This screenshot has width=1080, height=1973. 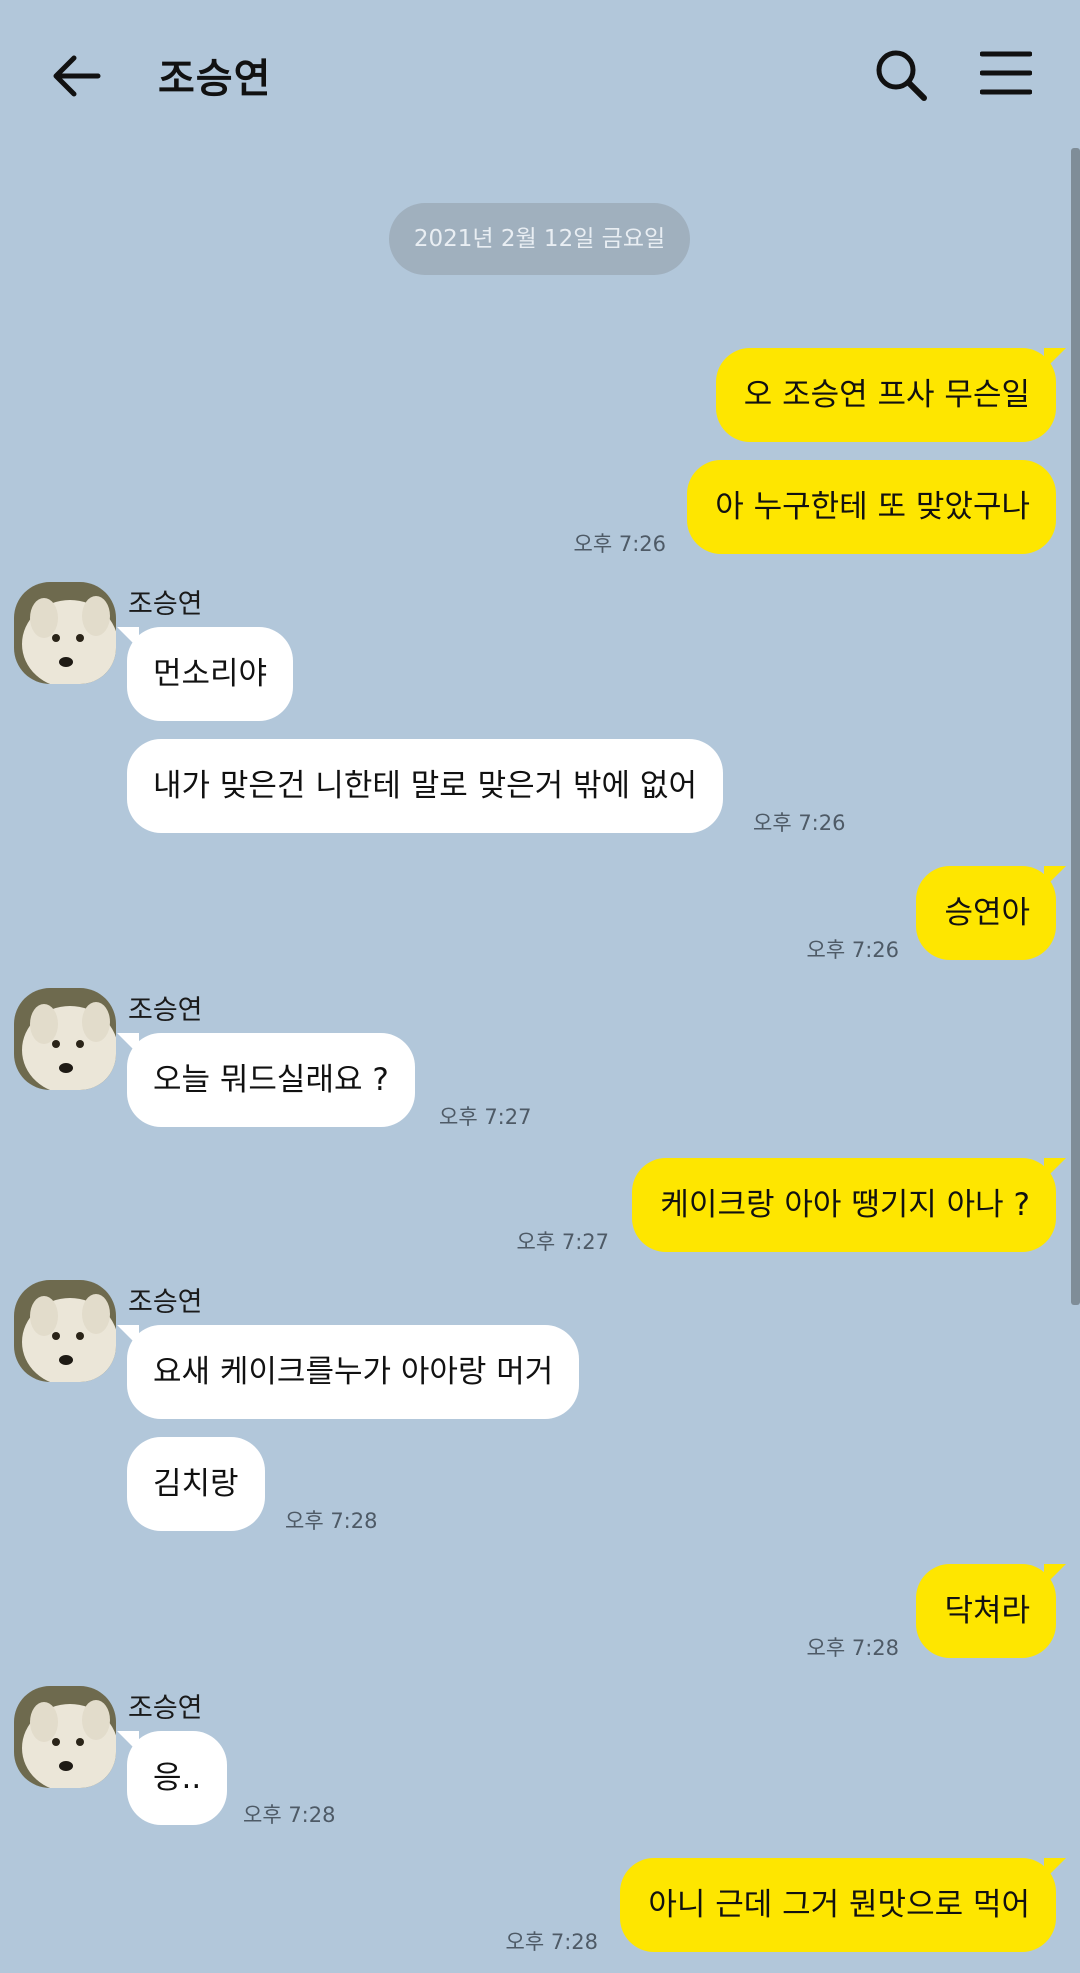 I want to click on my-message-bubble: 아 누구한테 또 맞았구나, so click(x=871, y=507).